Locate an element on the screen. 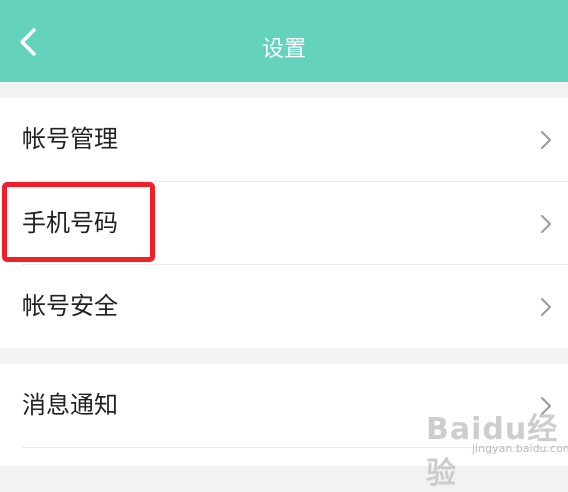 The image size is (568, 492). settings-item-label: 帐号安全 is located at coordinates (70, 306).